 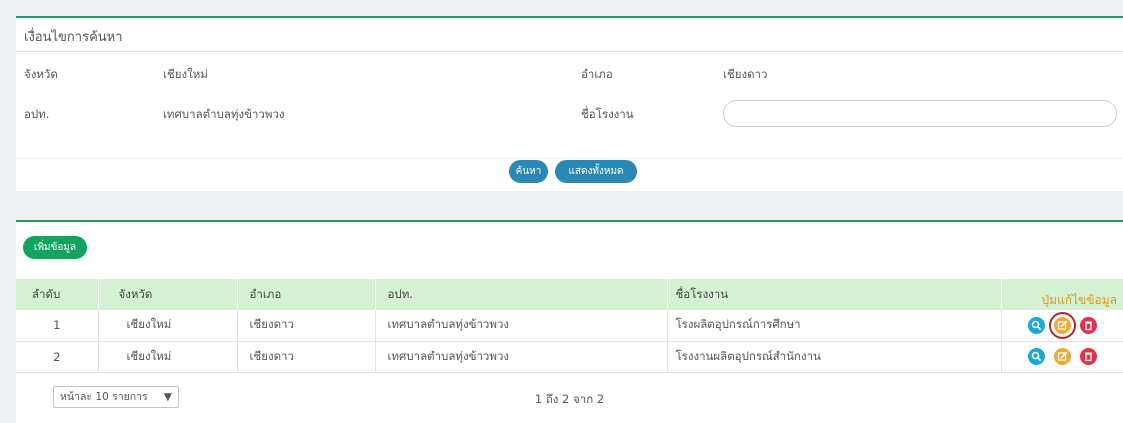 What do you see at coordinates (168, 294) in the screenshot?
I see `column-header: จังหวัด` at bounding box center [168, 294].